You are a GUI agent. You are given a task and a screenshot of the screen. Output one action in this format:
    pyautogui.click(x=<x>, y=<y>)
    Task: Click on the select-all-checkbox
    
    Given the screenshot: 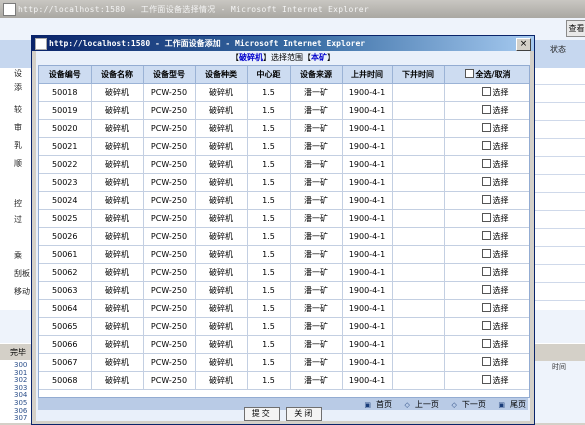 What is the action you would take?
    pyautogui.click(x=469, y=73)
    